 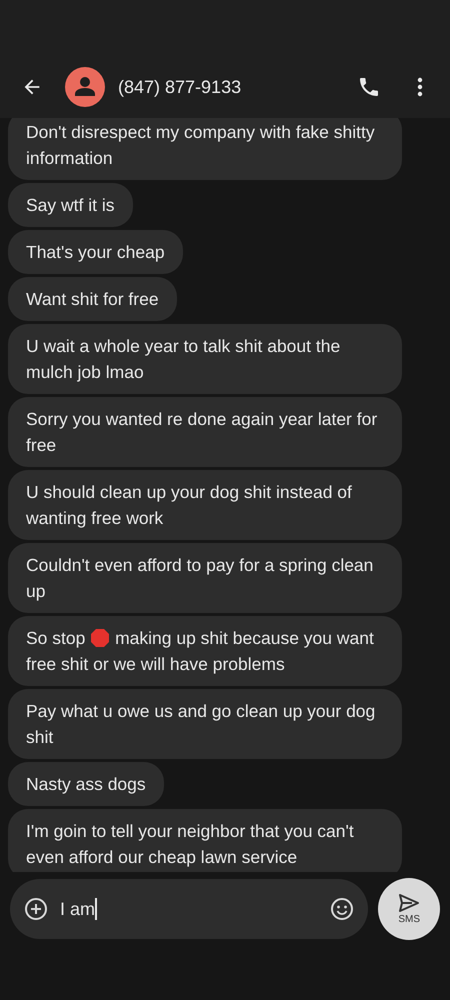 What do you see at coordinates (85, 87) in the screenshot?
I see `avatar-icon` at bounding box center [85, 87].